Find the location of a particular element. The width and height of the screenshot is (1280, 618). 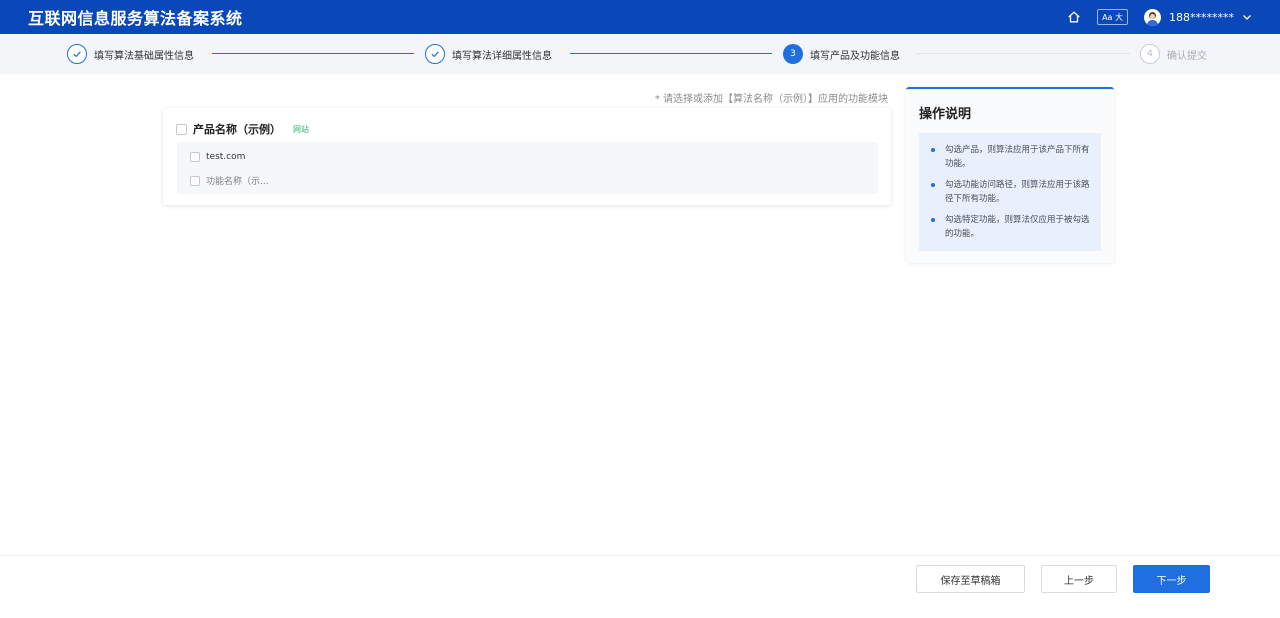

step-3-label: 填写产品及功能信息 is located at coordinates (855, 56).